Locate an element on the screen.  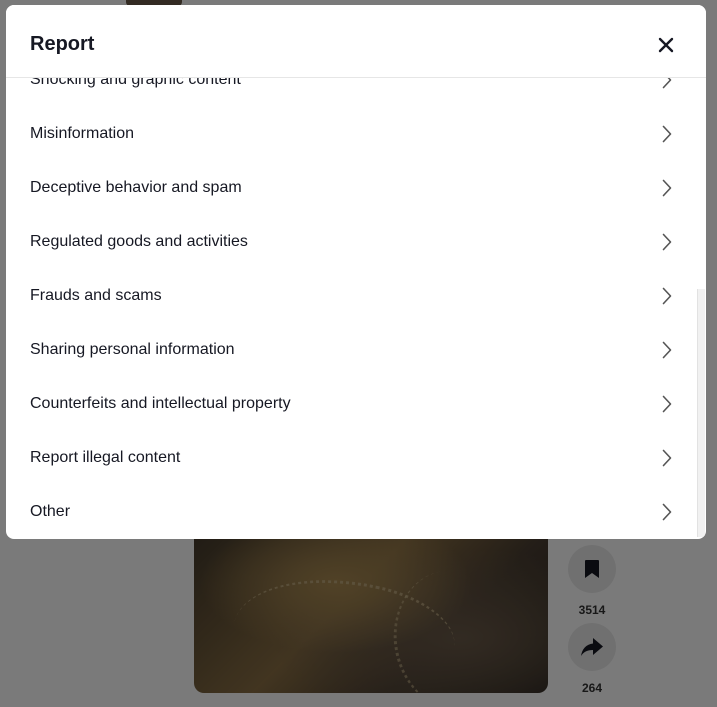
close-icon is located at coordinates (666, 45).